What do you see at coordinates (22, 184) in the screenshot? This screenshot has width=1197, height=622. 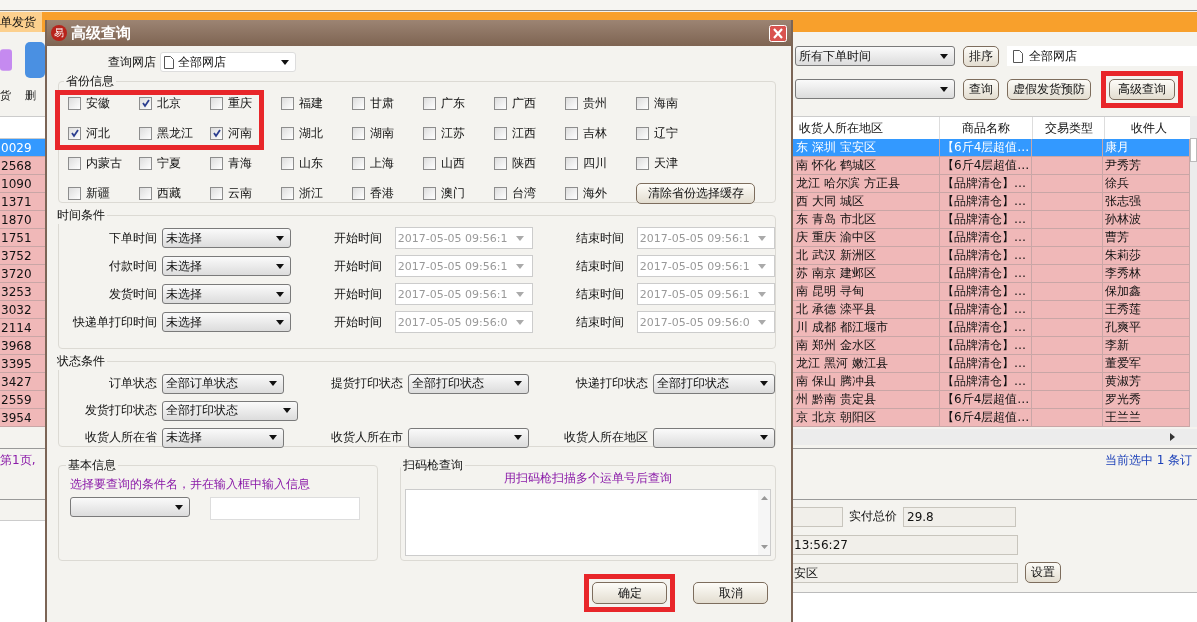 I see `table-cell: 1090` at bounding box center [22, 184].